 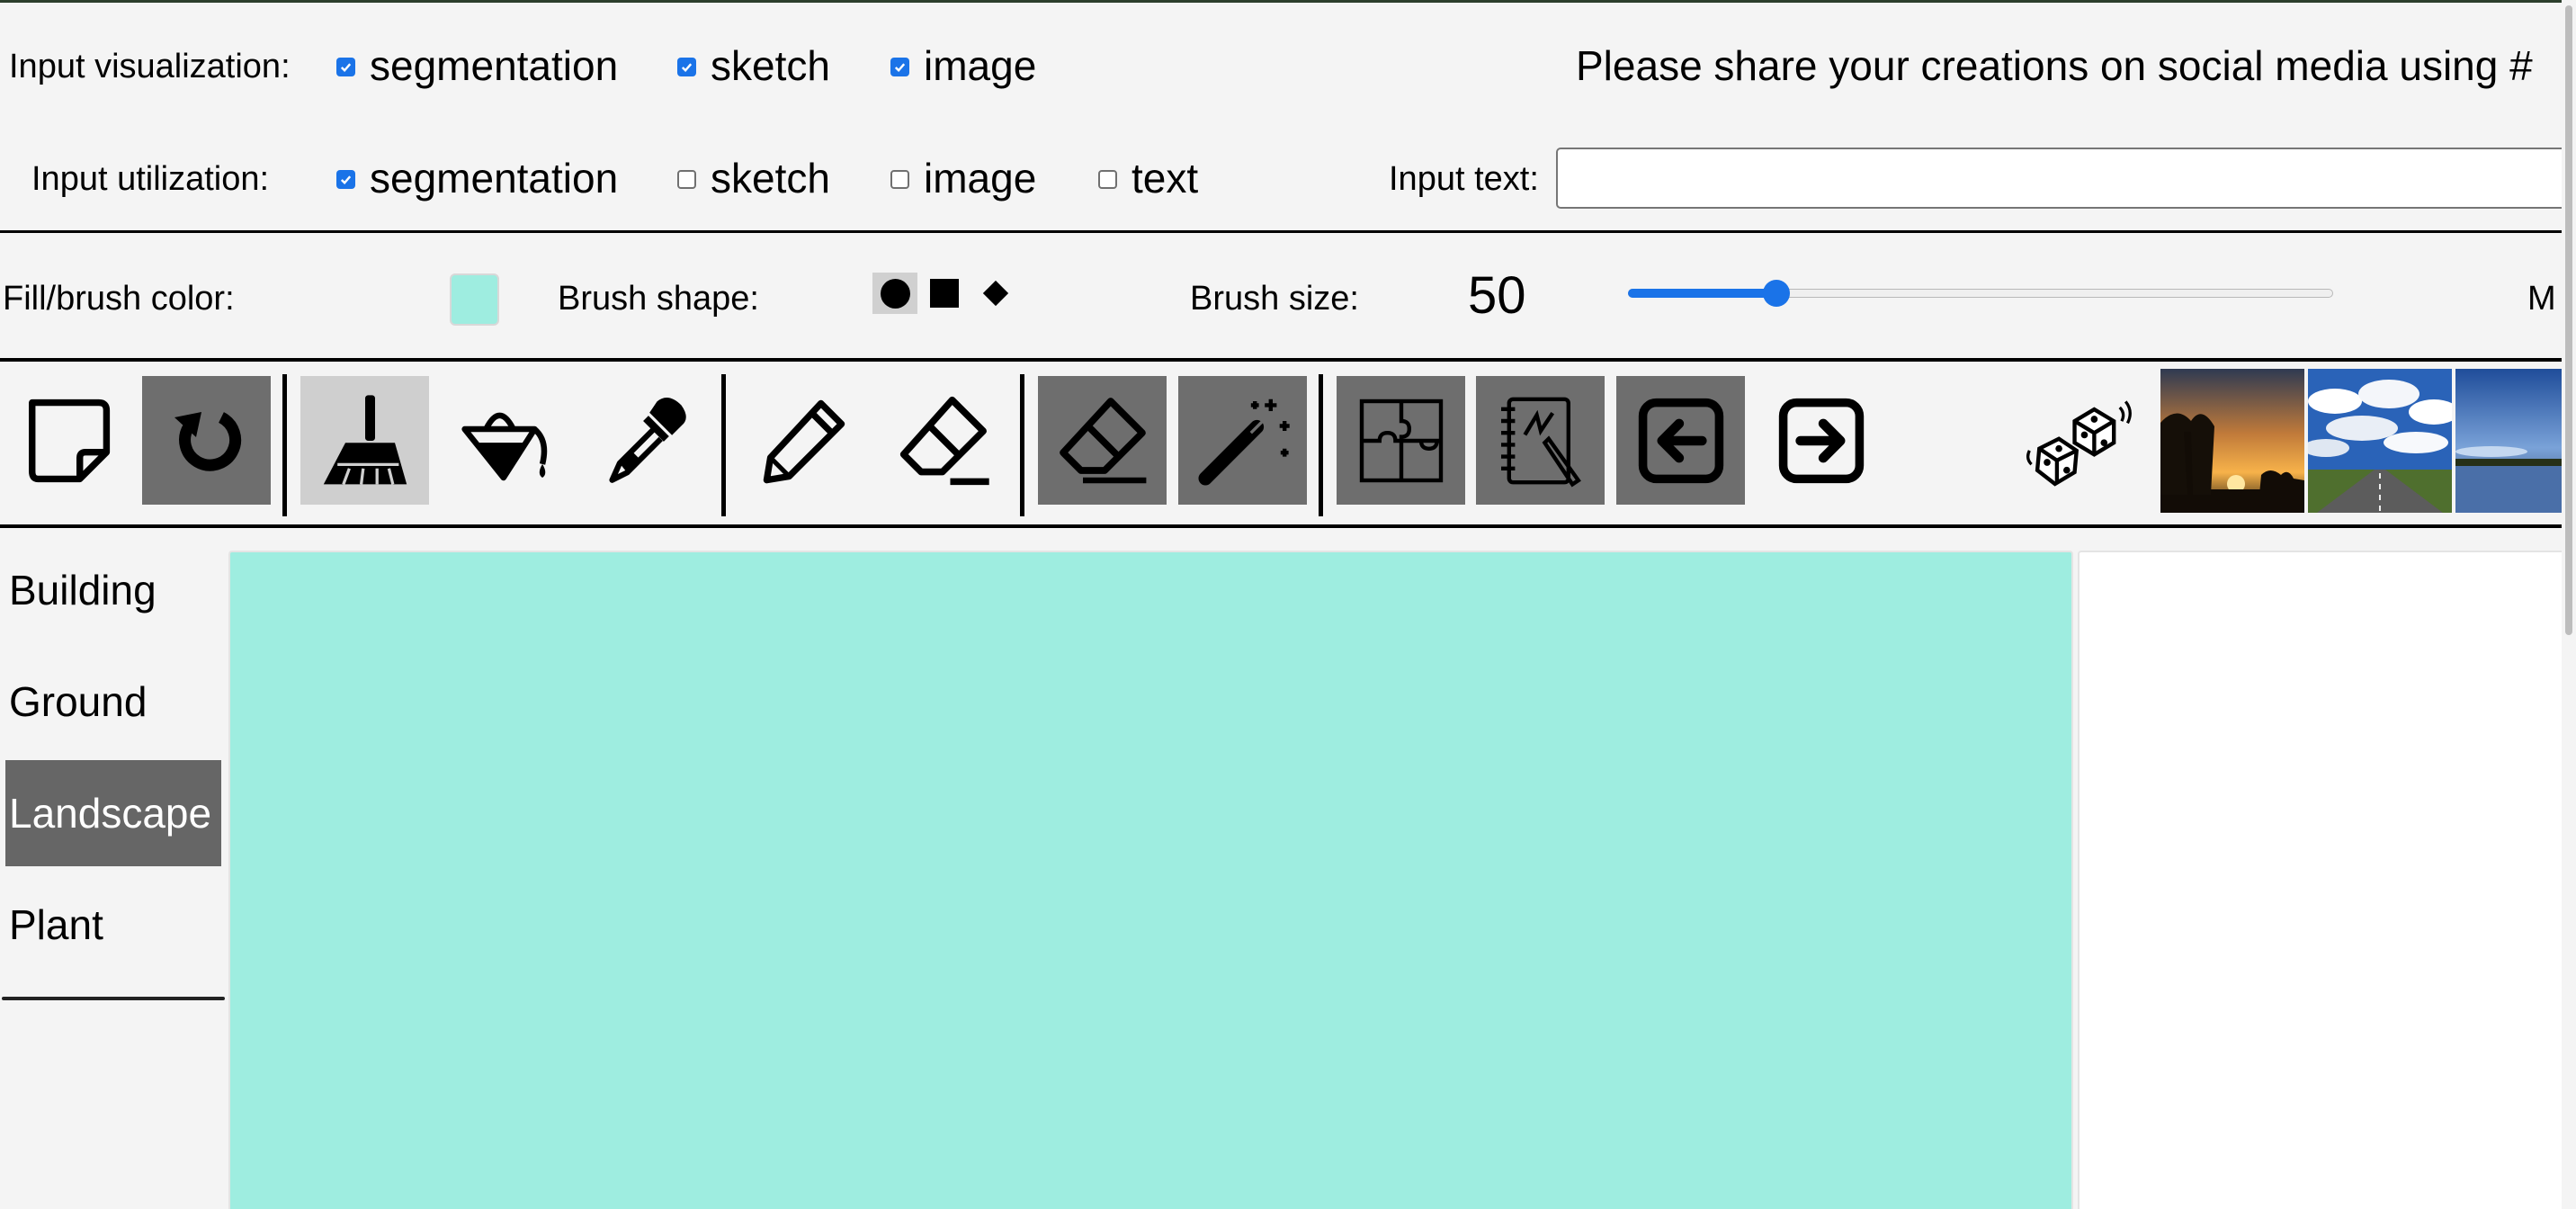 I want to click on road-sky-thumbnail, so click(x=2380, y=441).